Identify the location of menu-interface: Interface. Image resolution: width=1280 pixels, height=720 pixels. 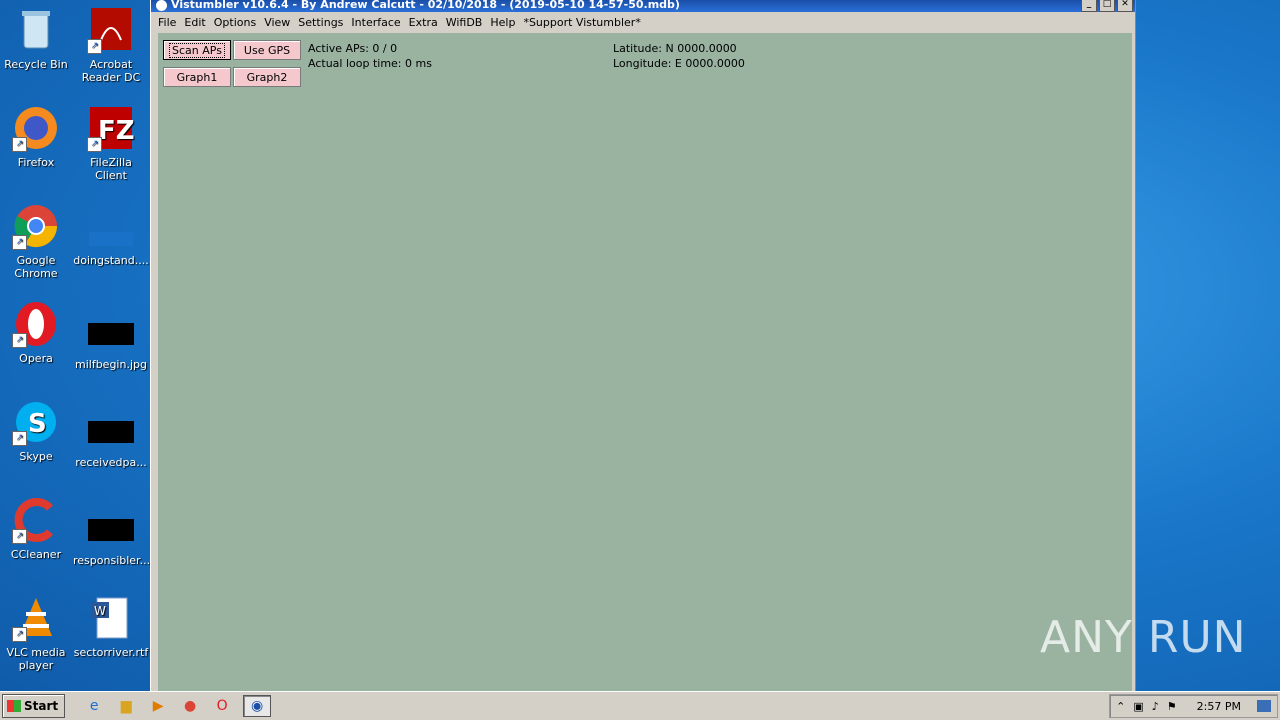
(375, 22).